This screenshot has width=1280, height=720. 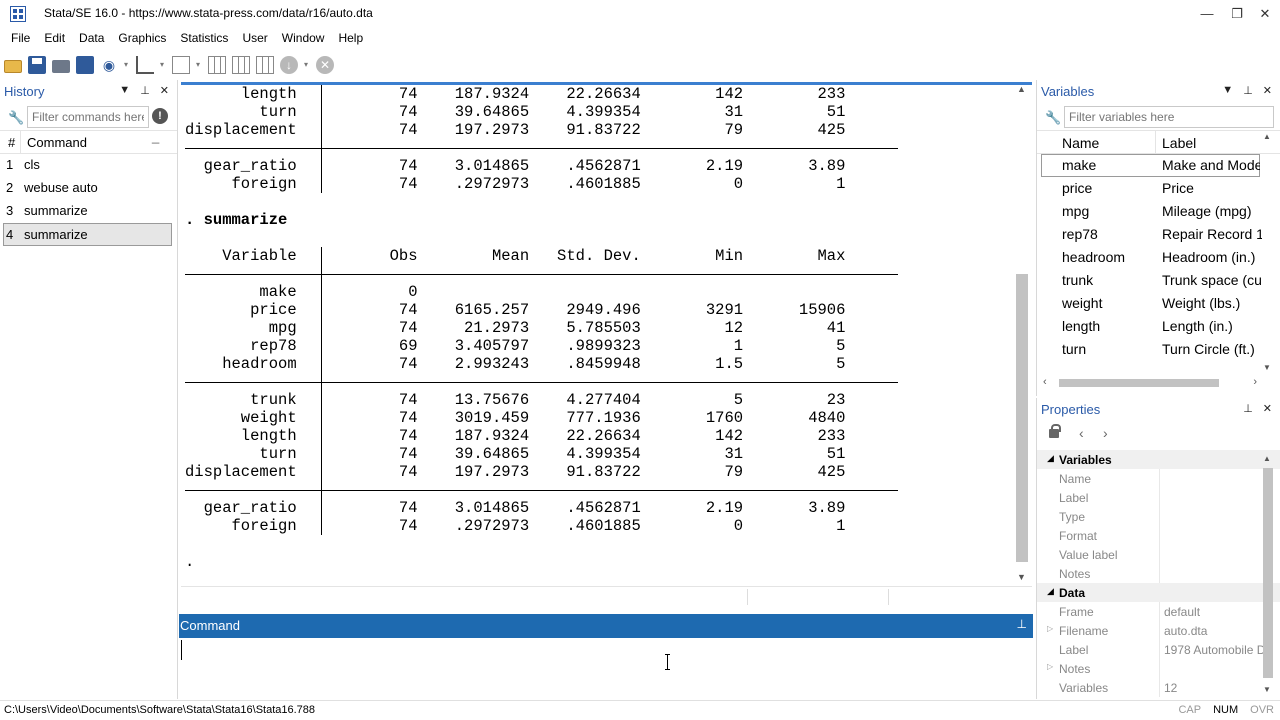 I want to click on variable-row: mpg Mileage (mpg), so click(x=1158, y=211).